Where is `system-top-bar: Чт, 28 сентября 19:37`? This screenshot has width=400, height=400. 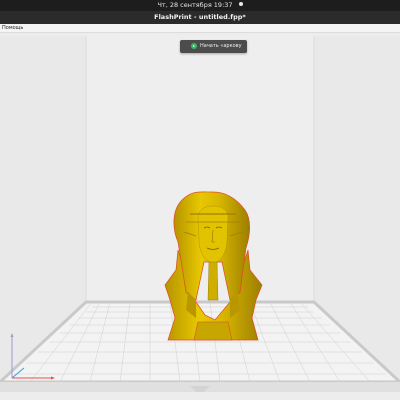
system-top-bar: Чт, 28 сентября 19:37 is located at coordinates (200, 5).